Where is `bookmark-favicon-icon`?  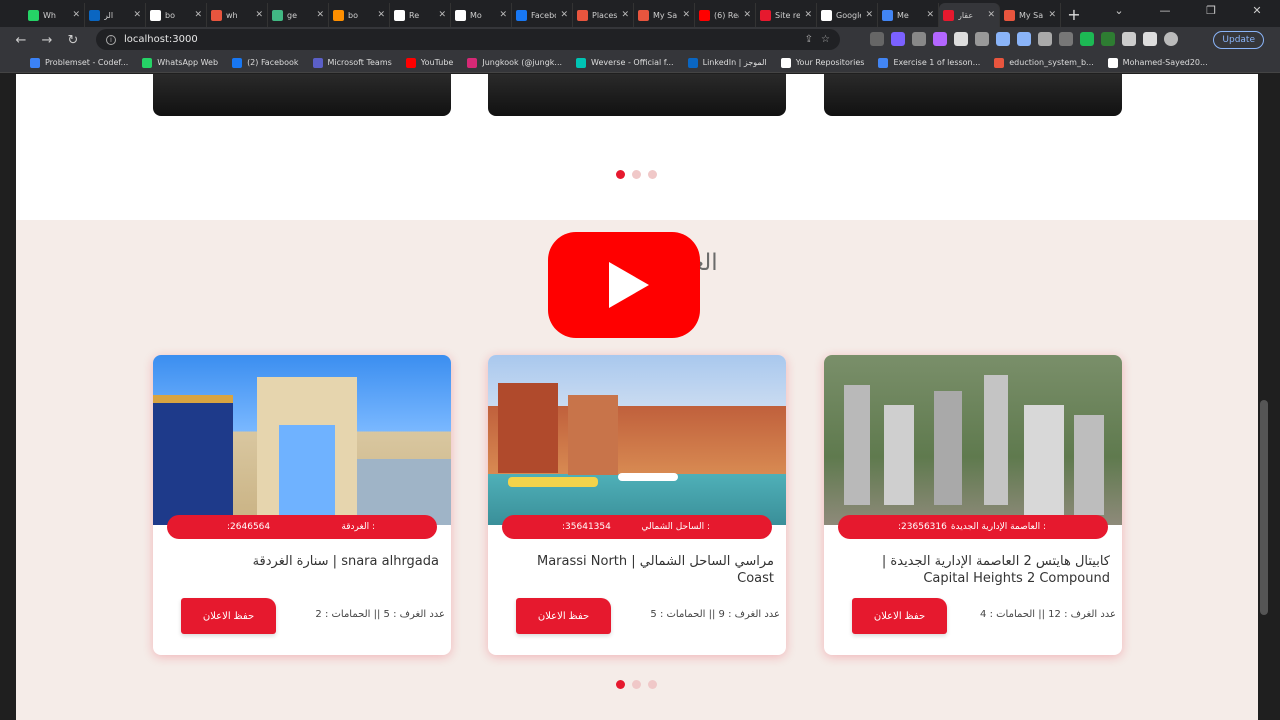
bookmark-favicon-icon is located at coordinates (785, 62).